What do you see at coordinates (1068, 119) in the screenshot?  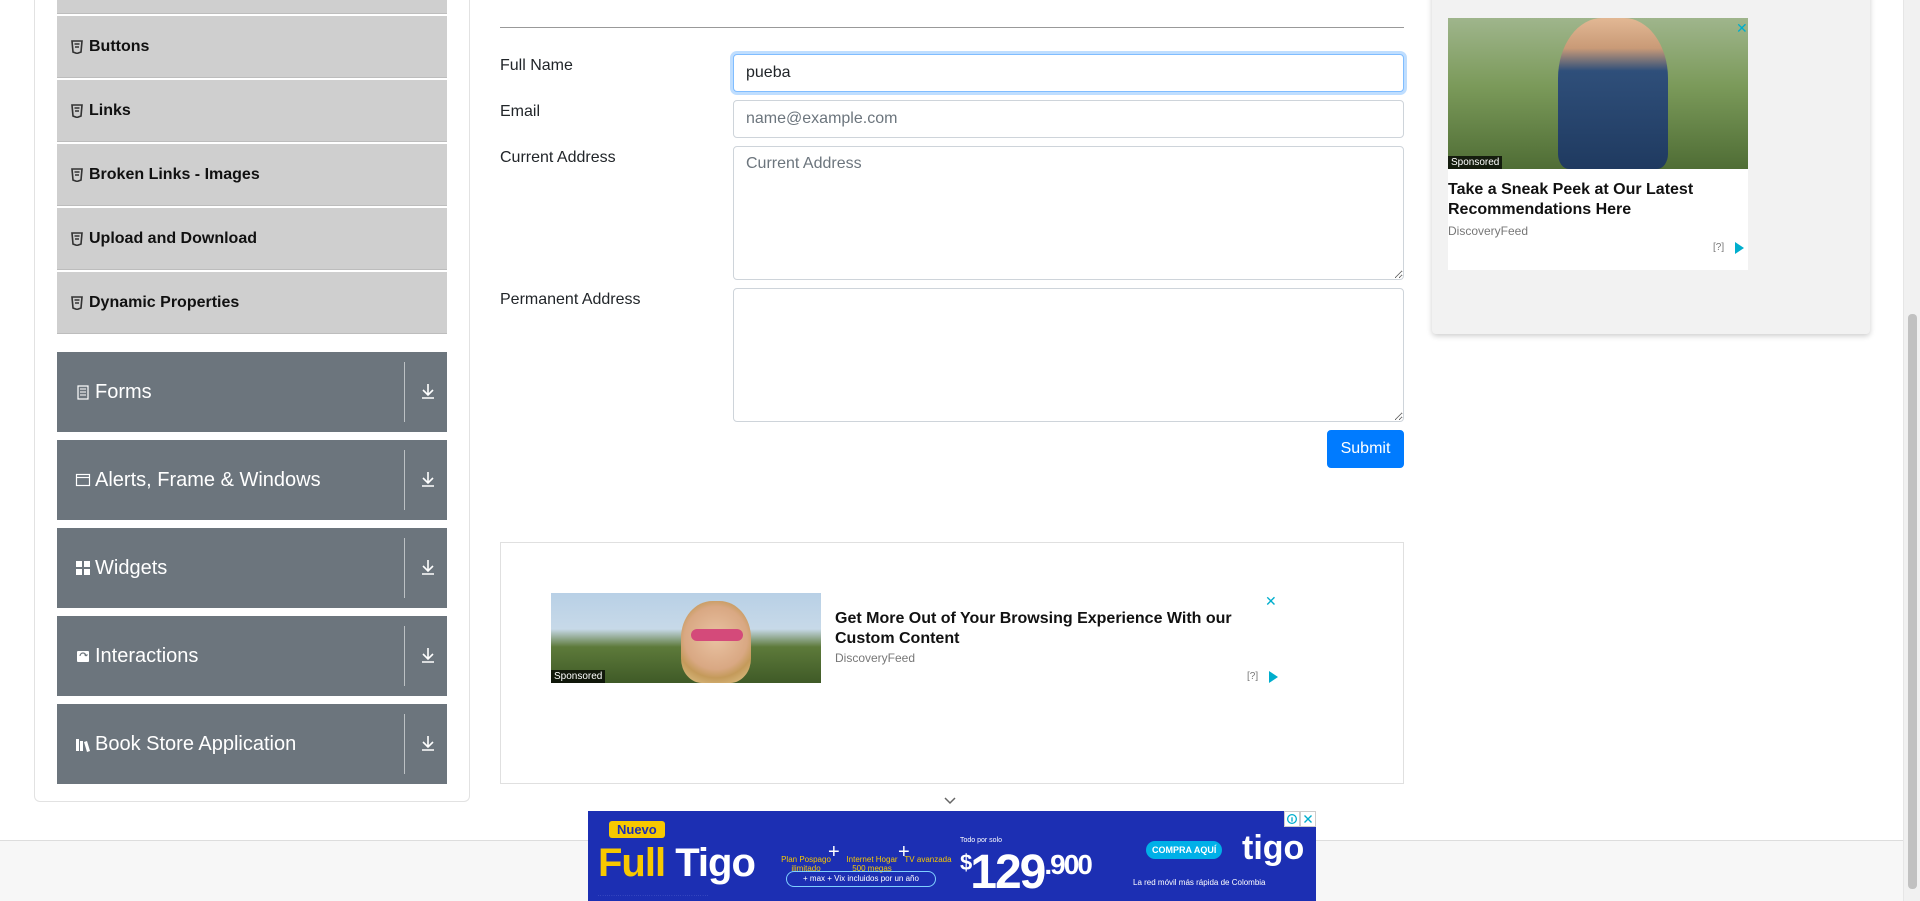 I see `email-input` at bounding box center [1068, 119].